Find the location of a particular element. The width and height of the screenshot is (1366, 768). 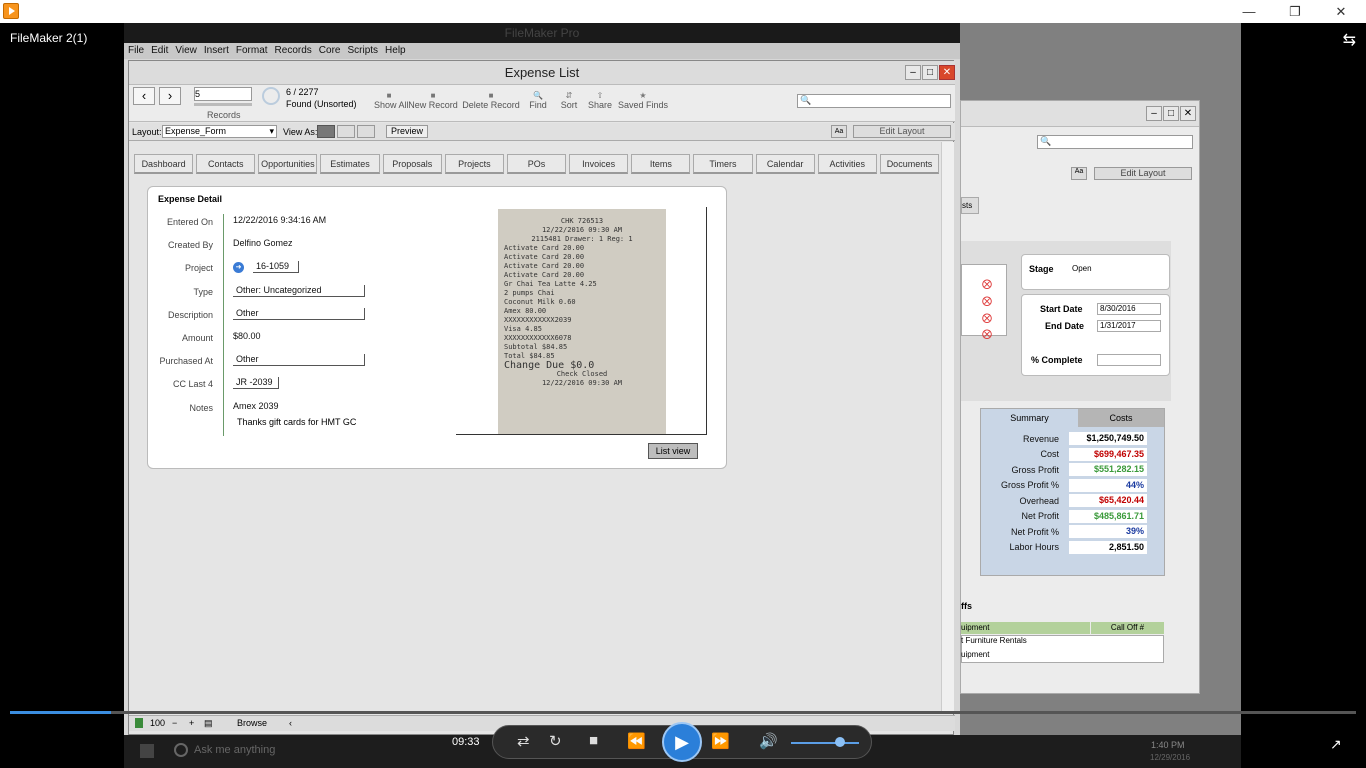

shuffle-icon: ⇄ is located at coordinates (523, 741).